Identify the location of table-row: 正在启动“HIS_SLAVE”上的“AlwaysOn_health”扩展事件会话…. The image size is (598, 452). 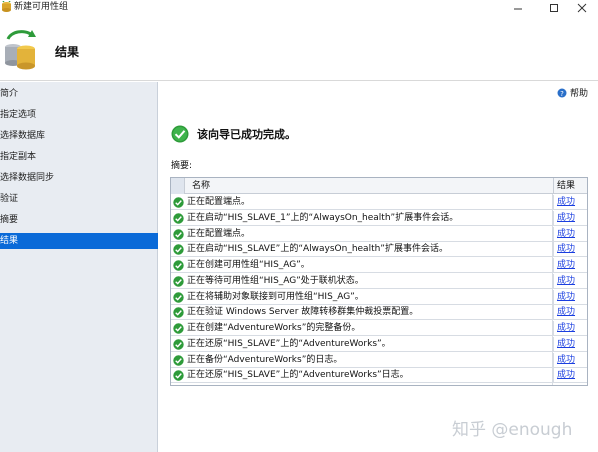
(379, 250).